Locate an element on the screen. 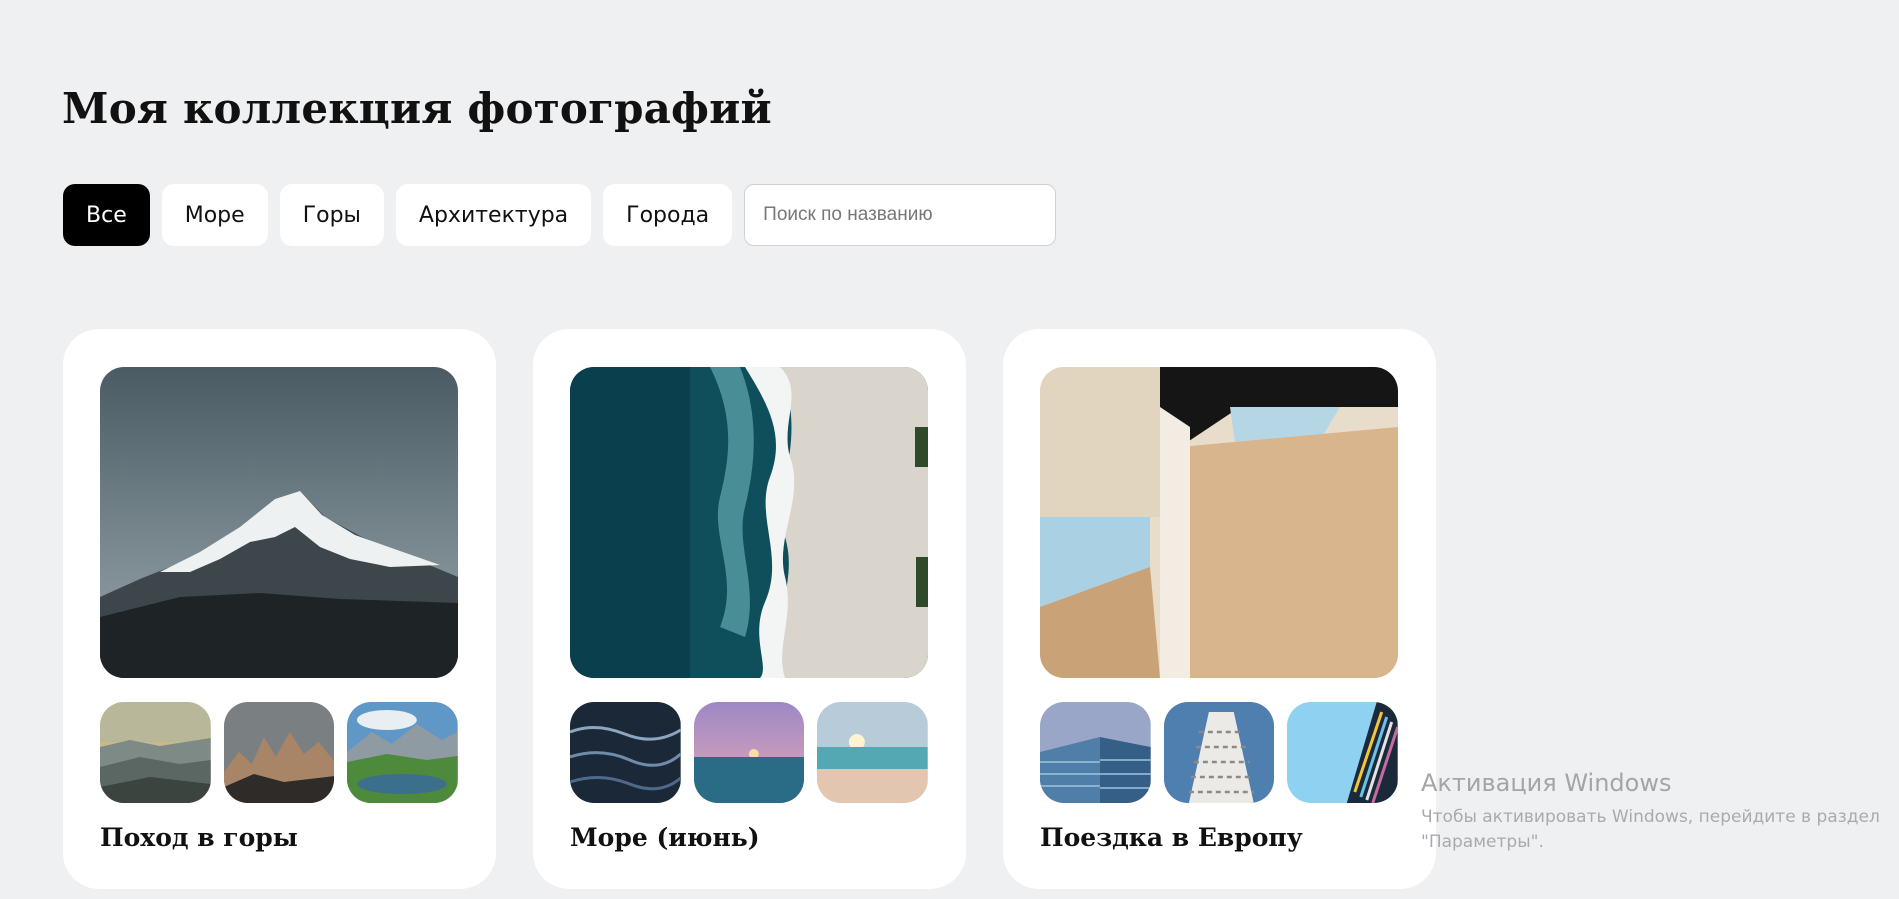  album-title: Море (июнь) is located at coordinates (665, 837).